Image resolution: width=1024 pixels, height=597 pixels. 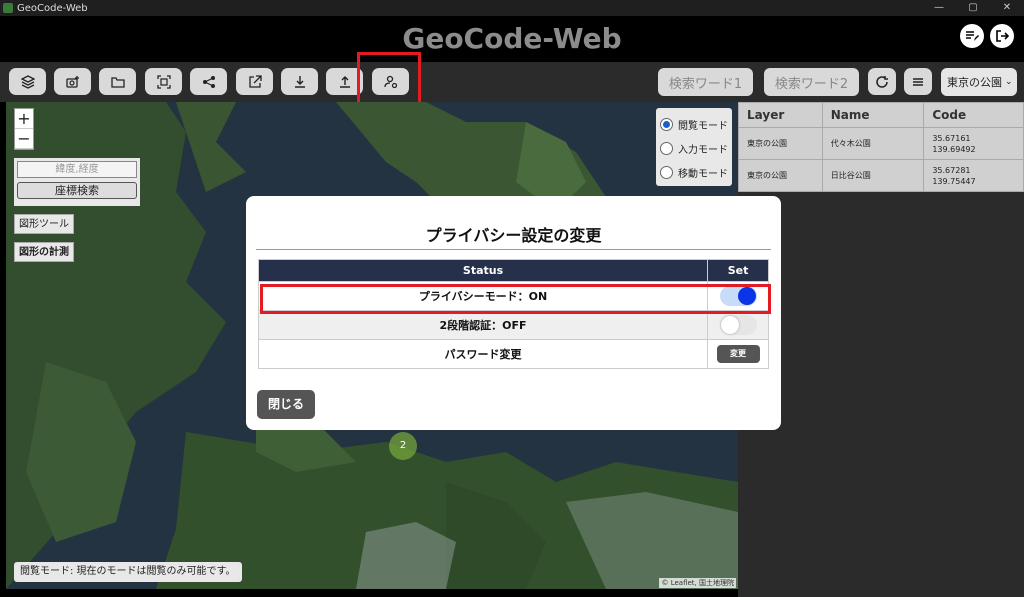 What do you see at coordinates (873, 143) in the screenshot?
I see `cell-name: 代々木公園` at bounding box center [873, 143].